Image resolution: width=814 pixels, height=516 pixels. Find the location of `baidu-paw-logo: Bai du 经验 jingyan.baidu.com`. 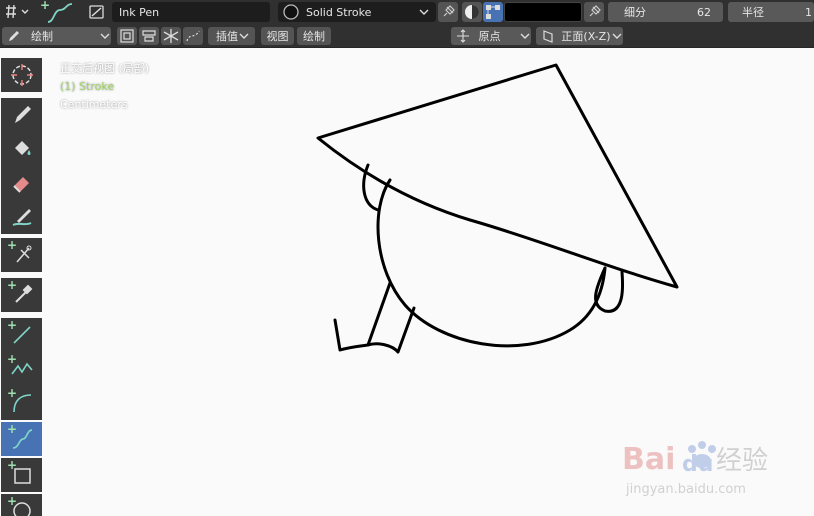

baidu-paw-logo: Bai du 经验 jingyan.baidu.com is located at coordinates (695, 469).